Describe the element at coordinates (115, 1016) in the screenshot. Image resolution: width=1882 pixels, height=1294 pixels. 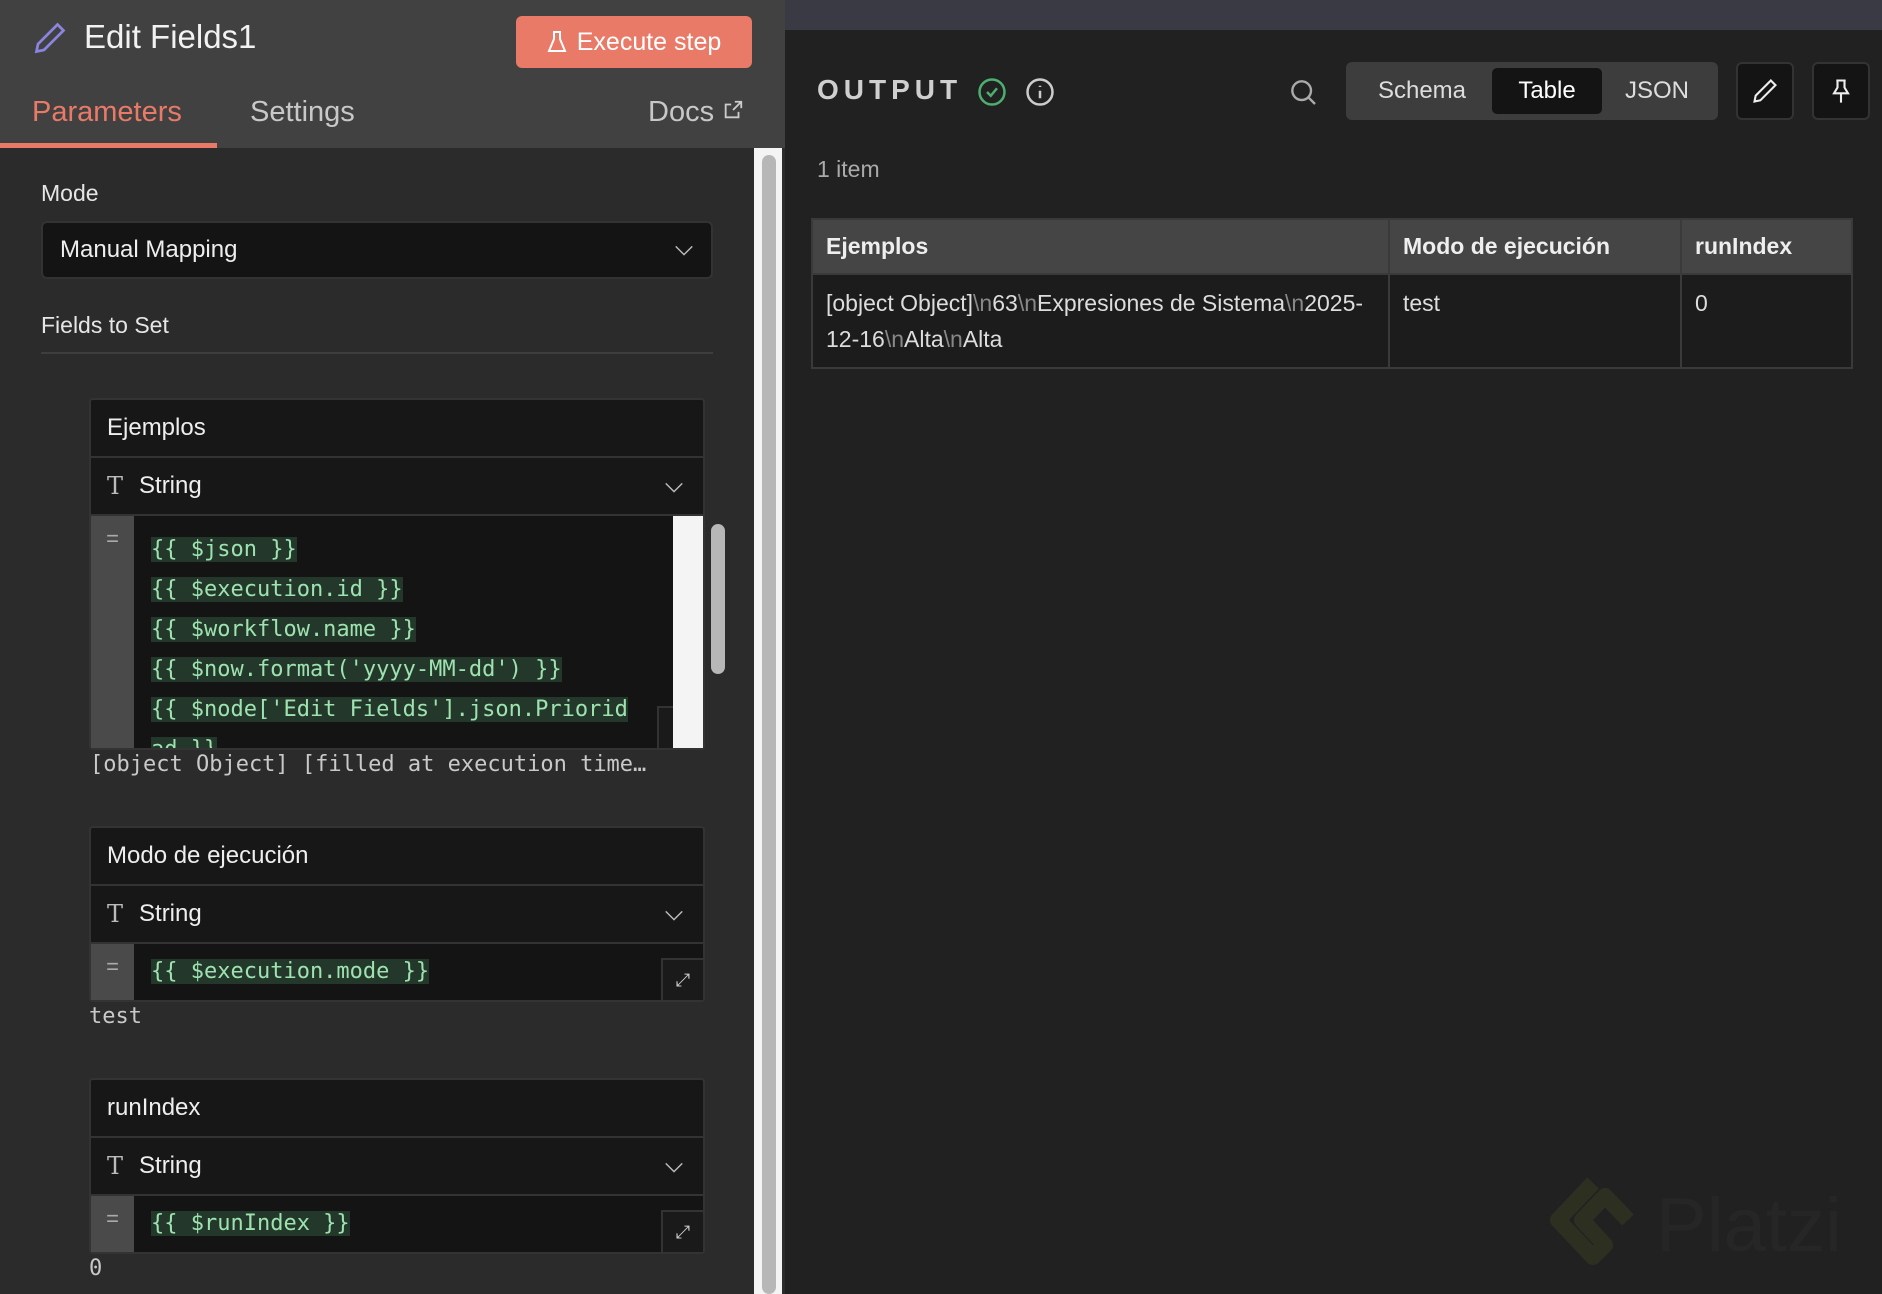
I see `field-result-preview: test` at that location.